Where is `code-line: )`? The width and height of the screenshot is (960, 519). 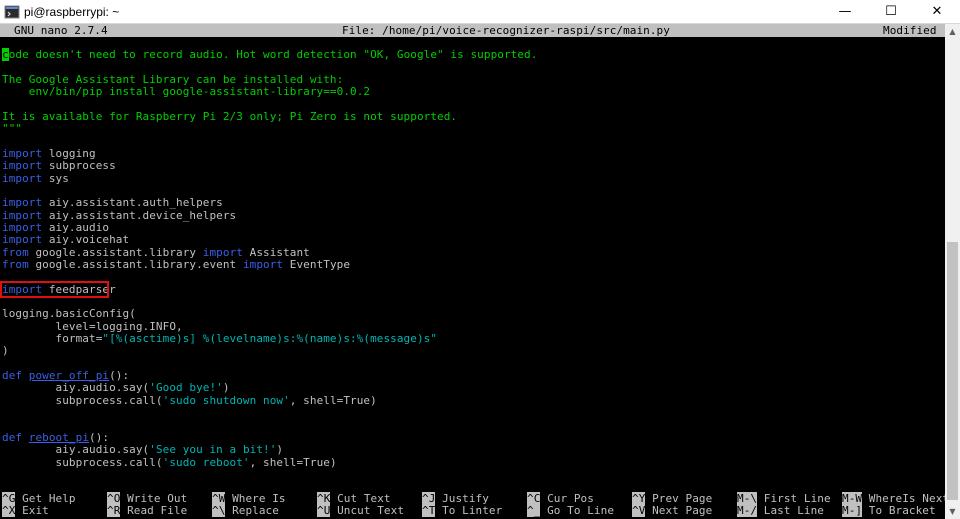 code-line: ) is located at coordinates (5, 351).